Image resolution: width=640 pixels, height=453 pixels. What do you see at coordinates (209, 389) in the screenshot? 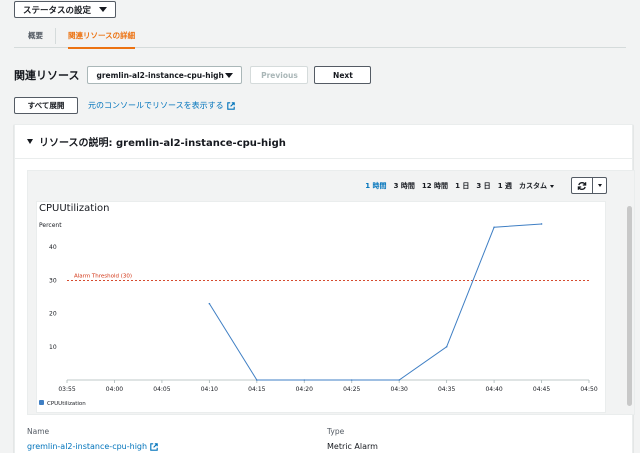
I see `x-tick-label: 04:10` at bounding box center [209, 389].